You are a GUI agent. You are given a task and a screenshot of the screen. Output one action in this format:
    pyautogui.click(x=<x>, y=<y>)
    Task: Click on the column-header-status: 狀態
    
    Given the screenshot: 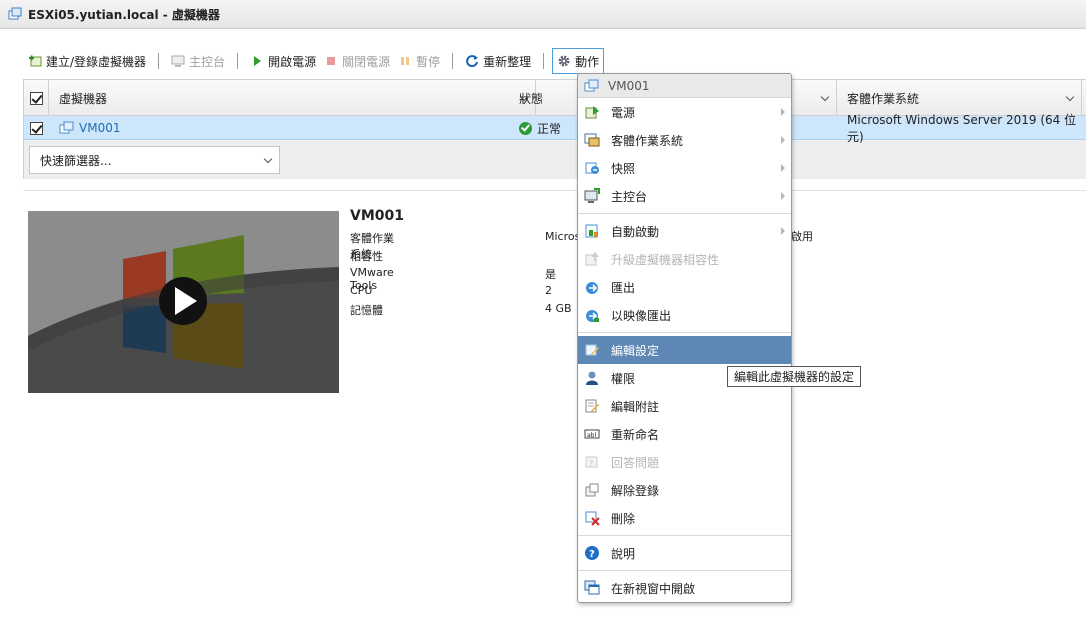 What is the action you would take?
    pyautogui.click(x=544, y=98)
    